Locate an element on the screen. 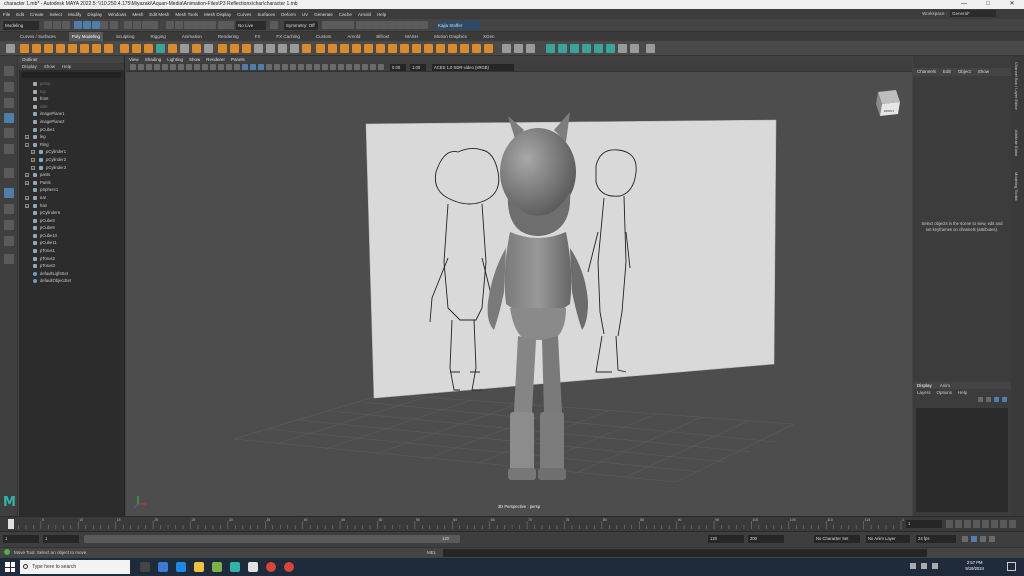 This screenshot has width=1024, height=576. color-space-dropdown: ACES 1.0 SDR-video (sRGB) is located at coordinates (473, 67).